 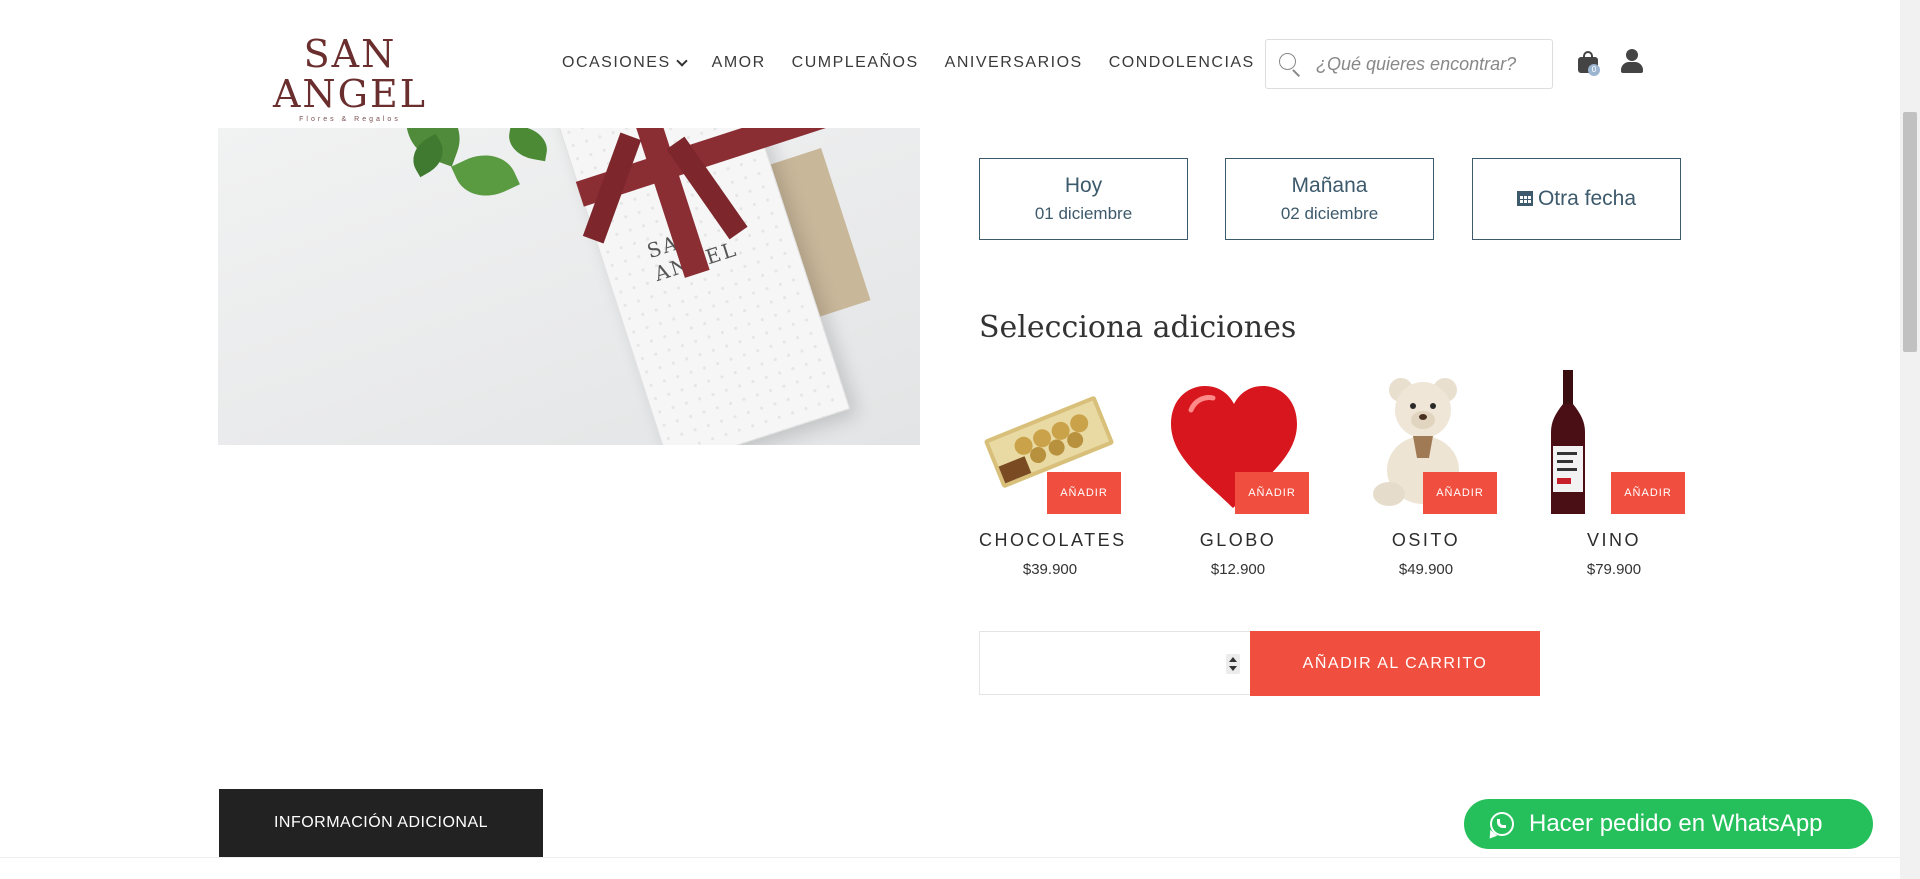 I want to click on site-logo: SAN ANGEL Flores & Regalos, so click(x=350, y=78).